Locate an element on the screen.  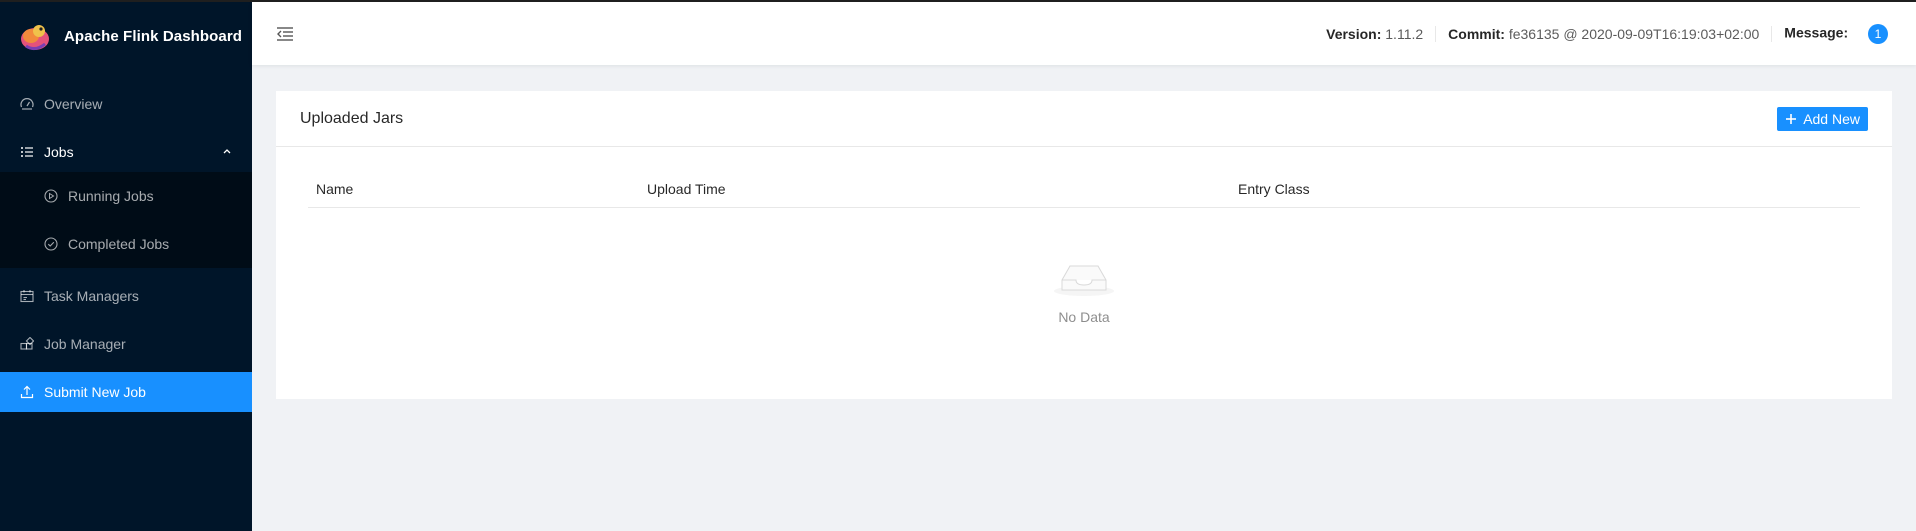
version-value: 1.11.2 is located at coordinates (1404, 33).